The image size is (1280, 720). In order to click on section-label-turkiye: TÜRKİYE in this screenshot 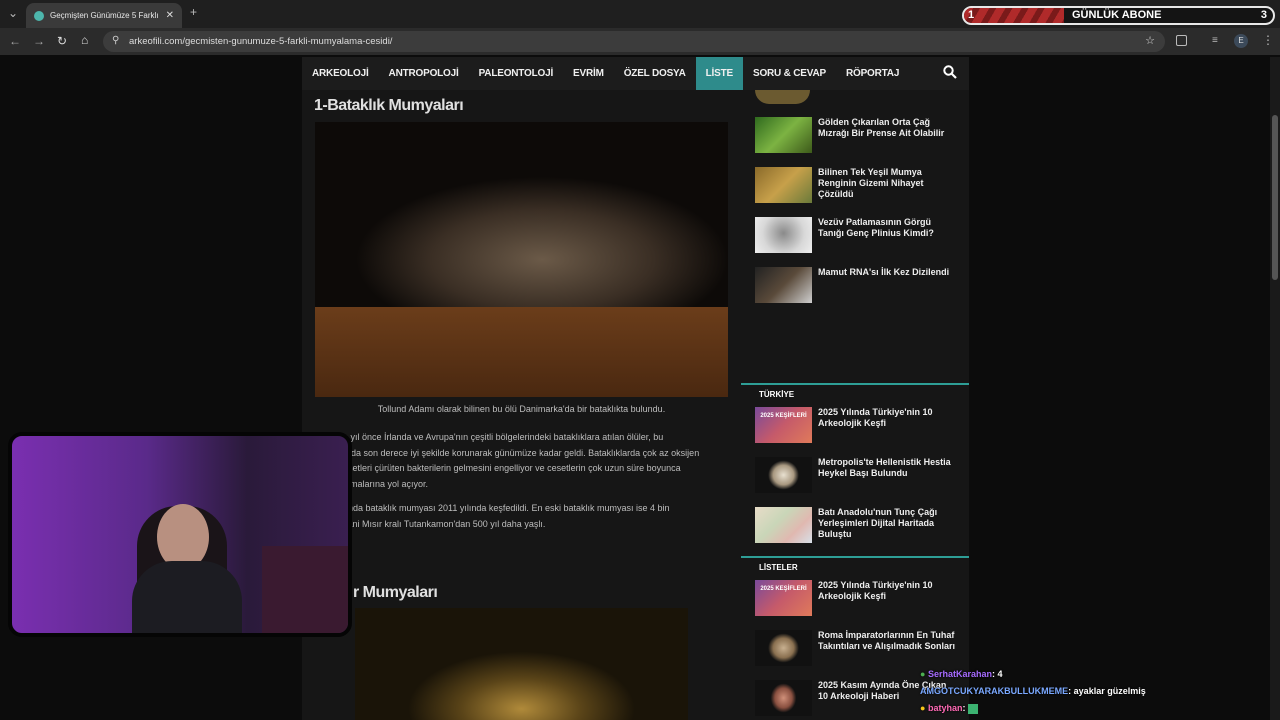, I will do `click(777, 394)`.